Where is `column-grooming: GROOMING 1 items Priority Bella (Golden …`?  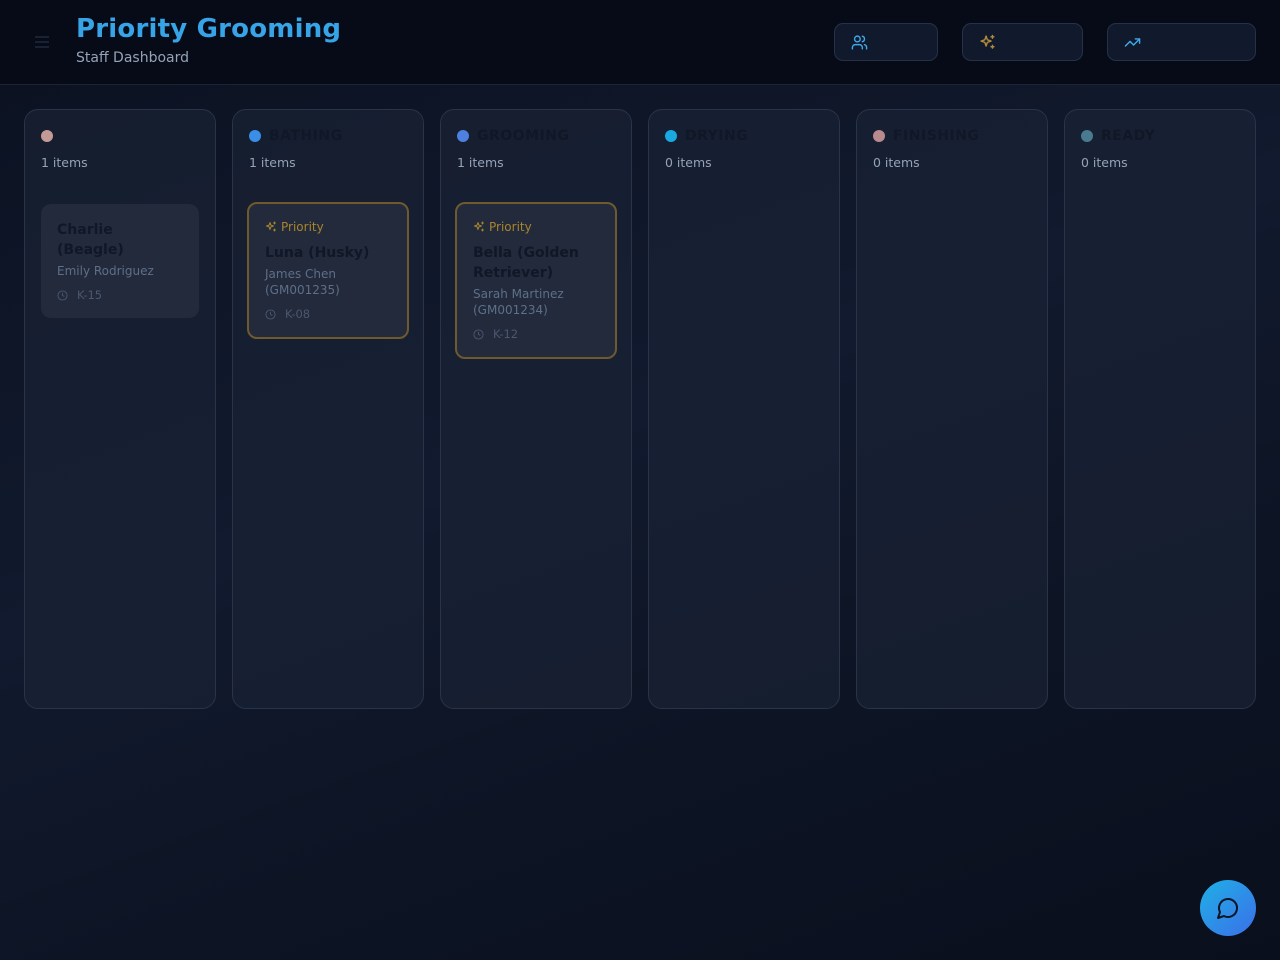 column-grooming: GROOMING 1 items Priority Bella (Golden … is located at coordinates (536, 409).